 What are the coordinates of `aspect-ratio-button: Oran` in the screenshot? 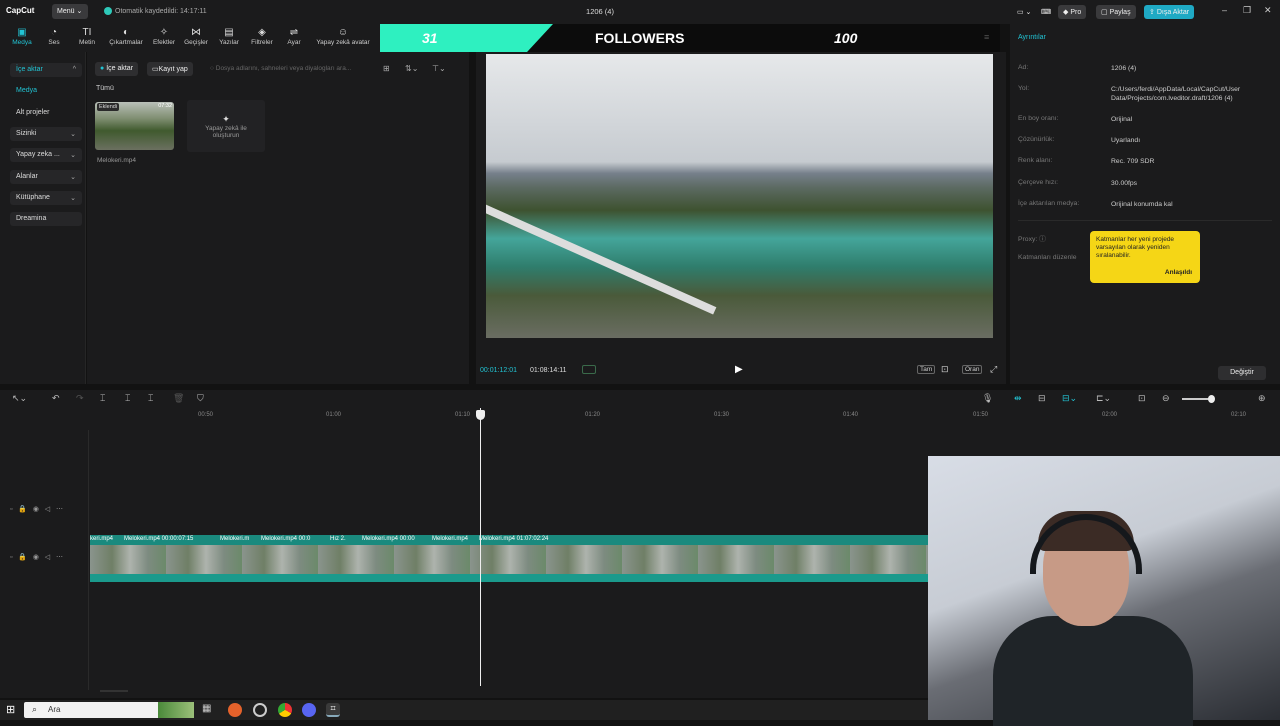 It's located at (972, 369).